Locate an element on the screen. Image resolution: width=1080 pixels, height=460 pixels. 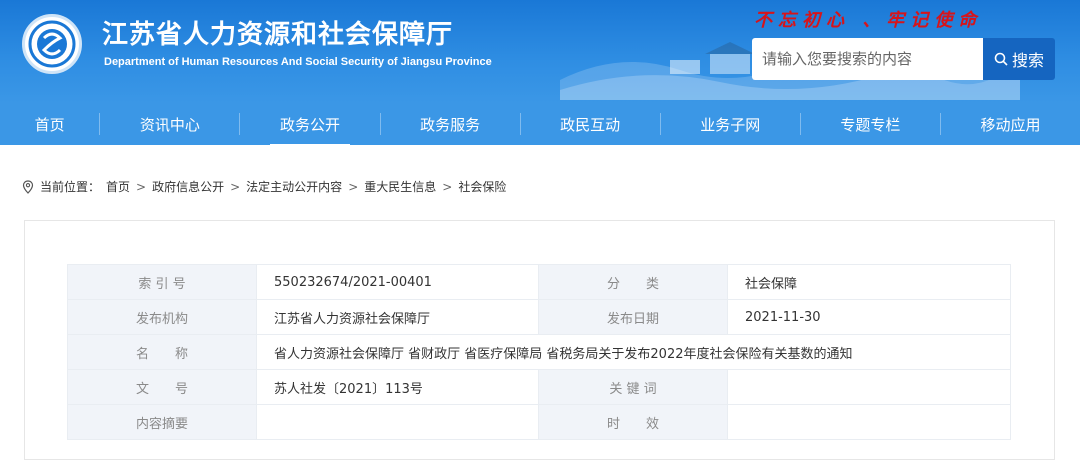
meta-label-publish-date: 发布日期 is located at coordinates (633, 317).